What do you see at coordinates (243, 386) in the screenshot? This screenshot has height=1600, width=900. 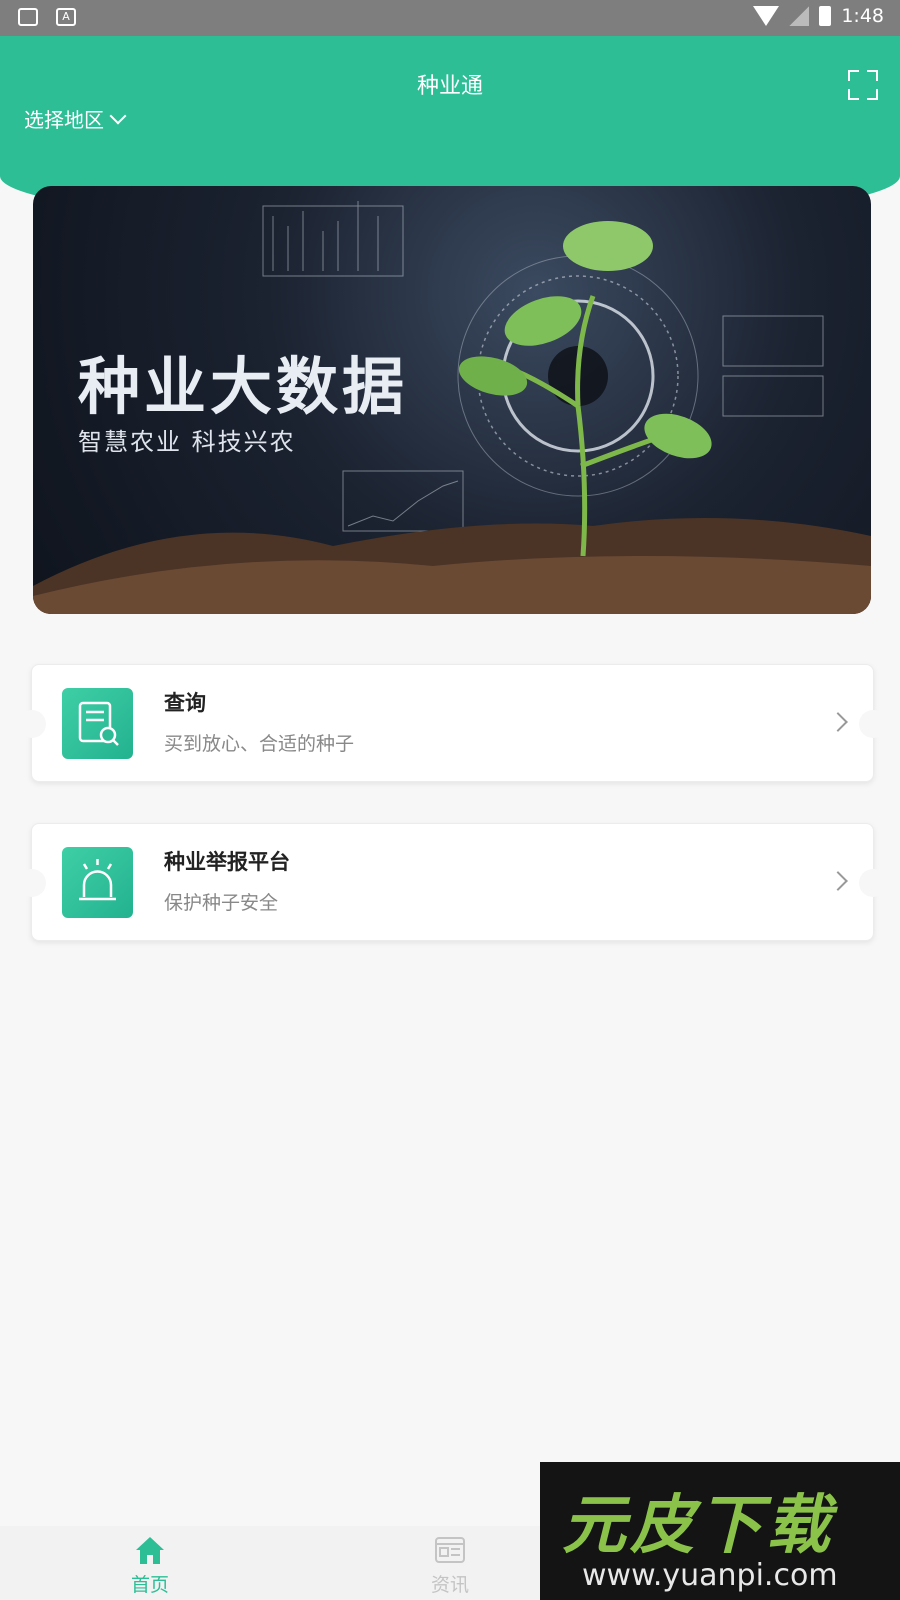 I see `banner-title: 种业大数据` at bounding box center [243, 386].